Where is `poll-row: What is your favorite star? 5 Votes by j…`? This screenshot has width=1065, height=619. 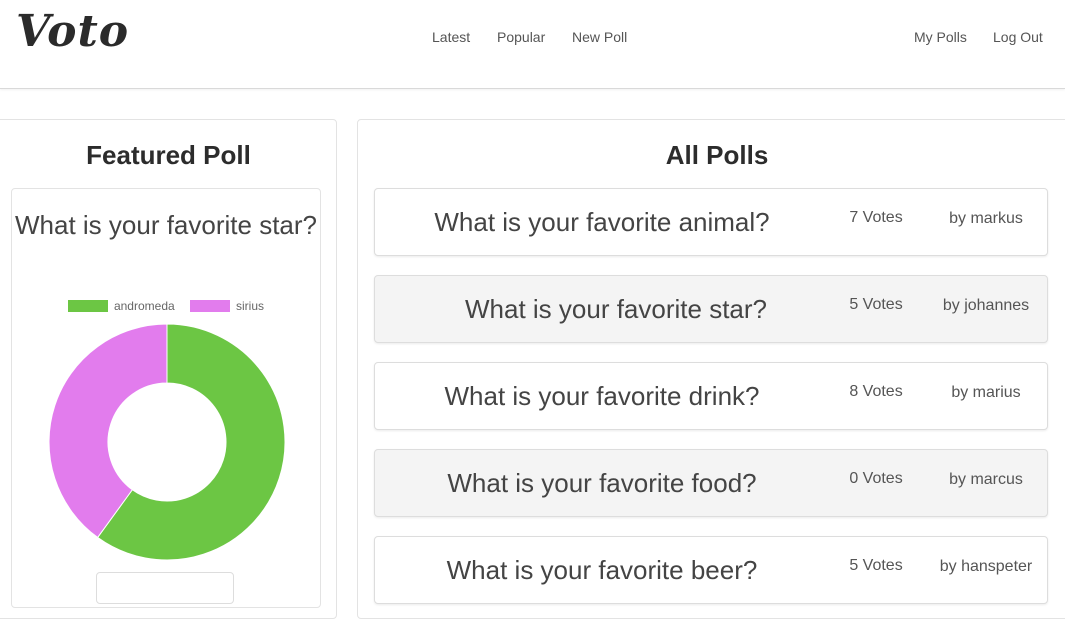 poll-row: What is your favorite star? 5 Votes by j… is located at coordinates (711, 309).